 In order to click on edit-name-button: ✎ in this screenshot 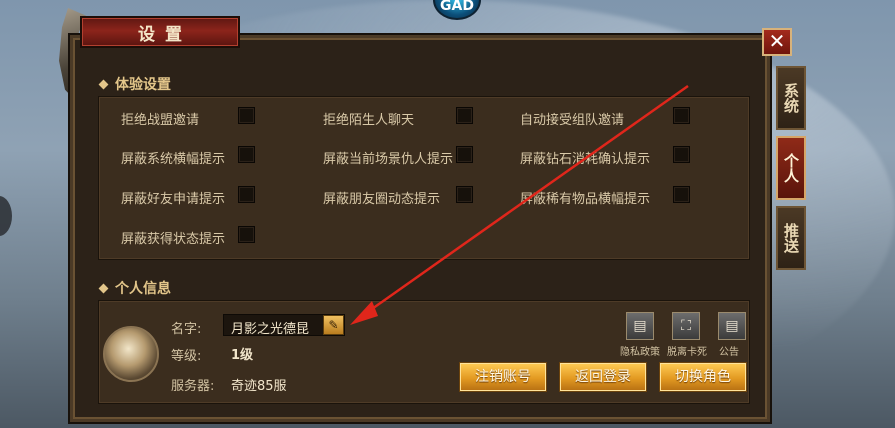, I will do `click(333, 325)`.